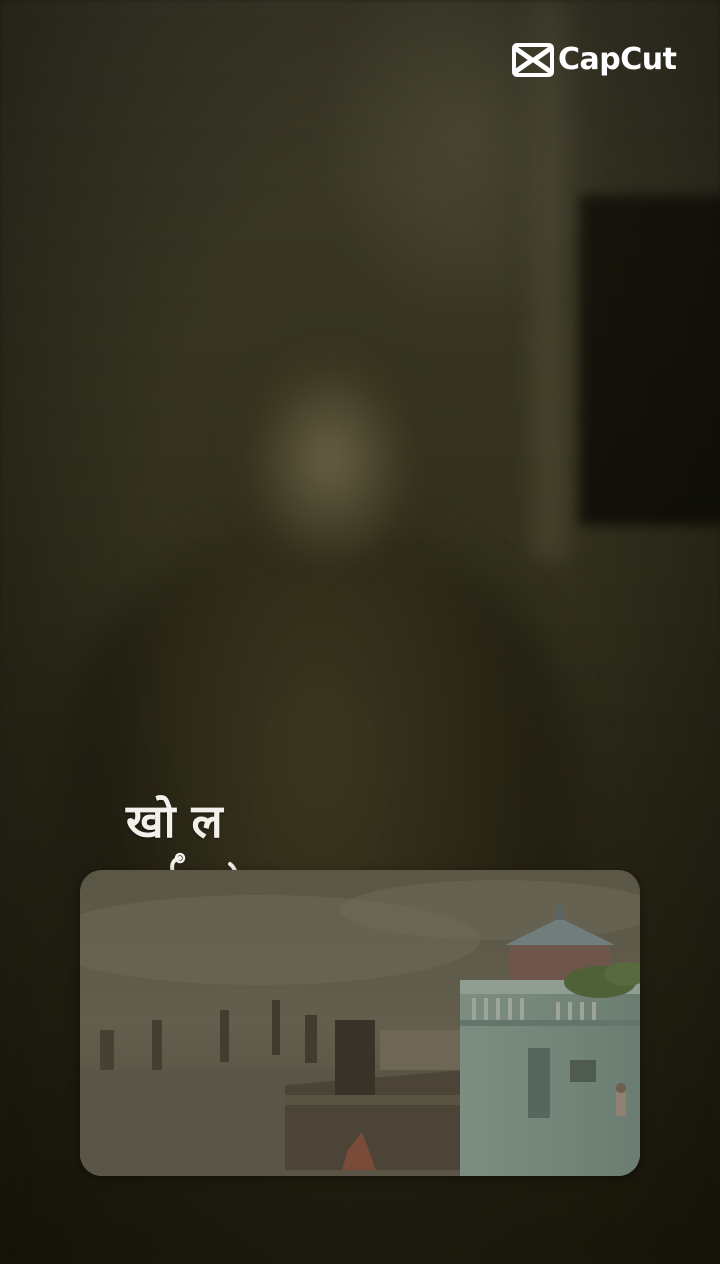  I want to click on capcut-watermark: CapCut, so click(594, 60).